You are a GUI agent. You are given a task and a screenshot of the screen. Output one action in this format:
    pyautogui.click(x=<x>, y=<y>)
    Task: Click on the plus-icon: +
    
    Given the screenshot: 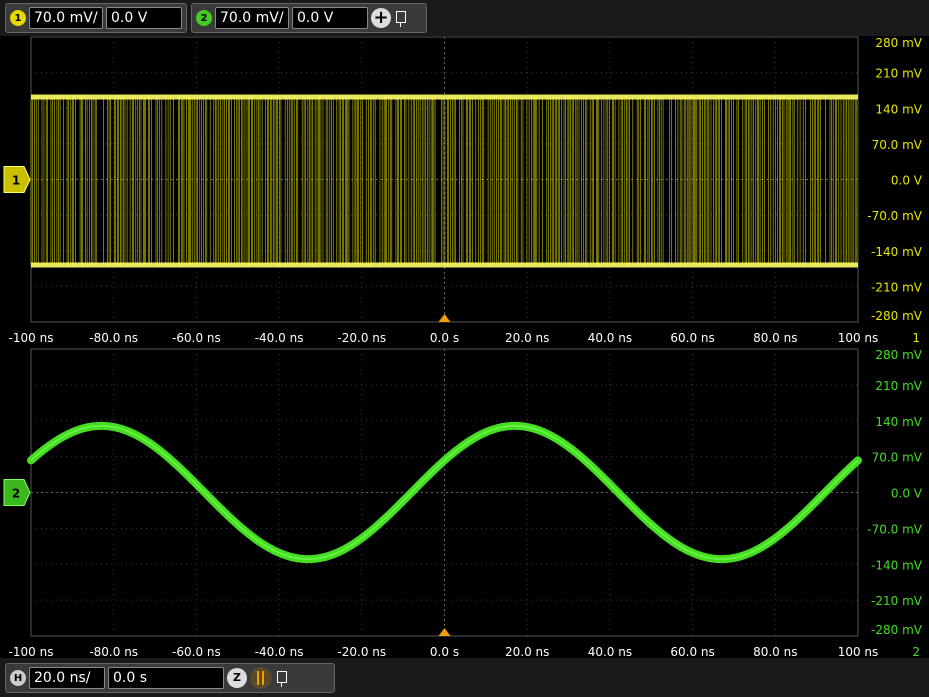 What is the action you would take?
    pyautogui.click(x=381, y=18)
    